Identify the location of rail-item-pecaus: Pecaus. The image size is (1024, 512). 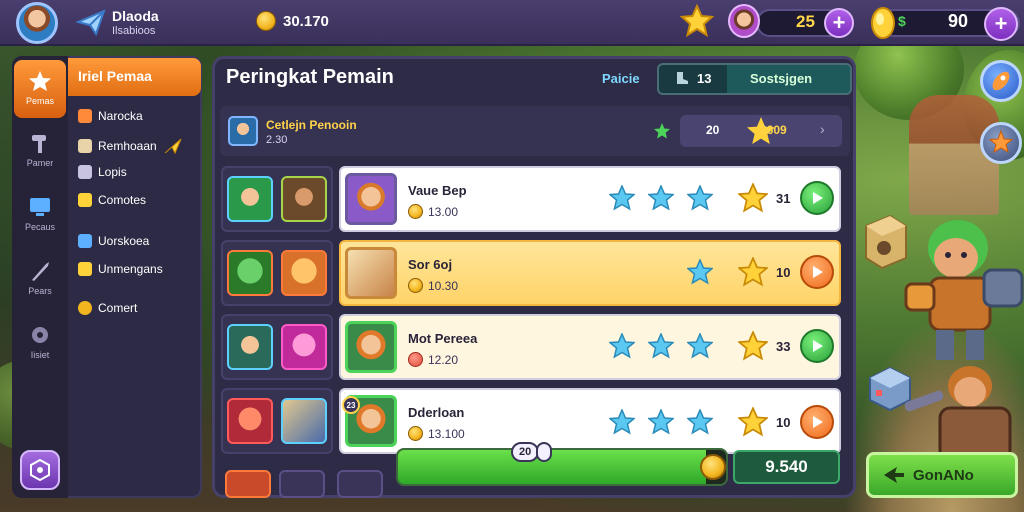
(40, 214).